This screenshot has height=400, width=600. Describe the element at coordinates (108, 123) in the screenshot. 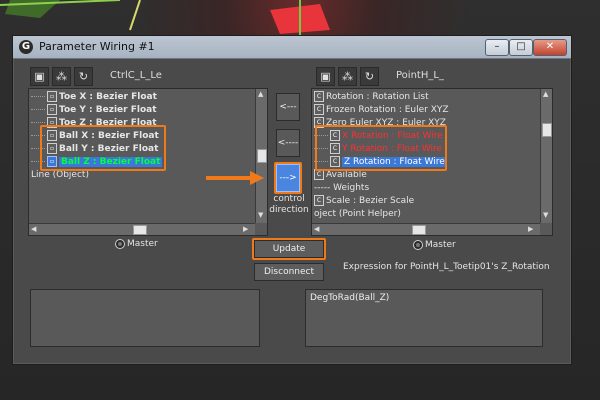

I see `tree-row-label: Toe Z : Bezier Float` at that location.